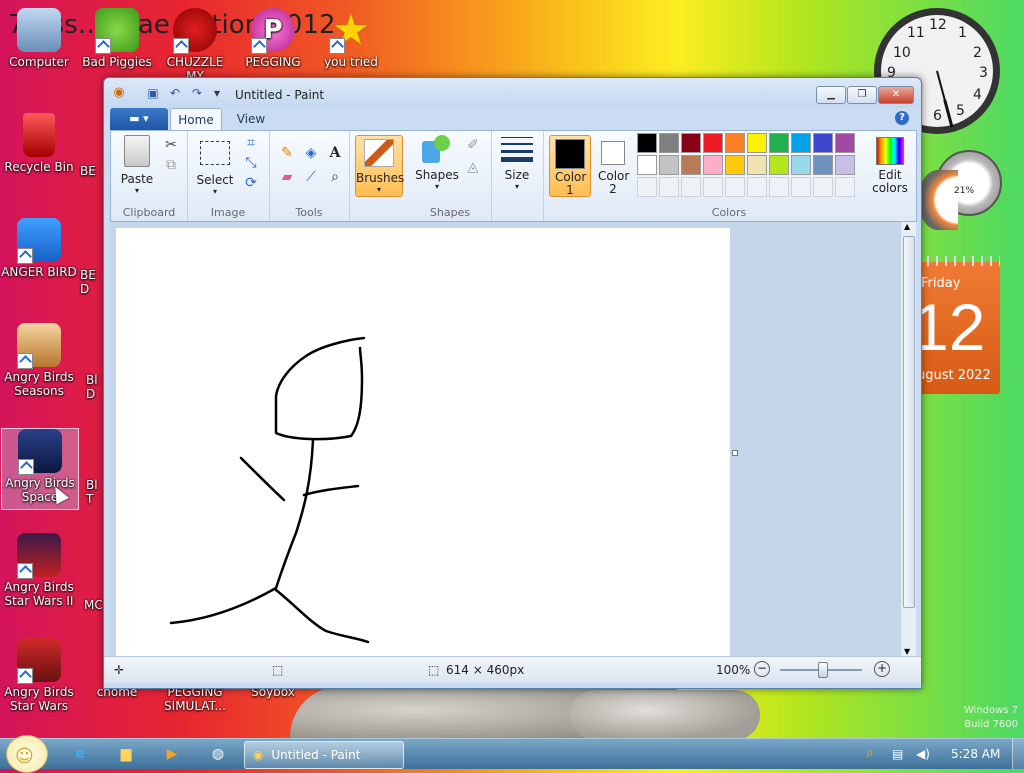 The width and height of the screenshot is (1024, 773). Describe the element at coordinates (171, 145) in the screenshot. I see `cut-icon: ✂` at that location.